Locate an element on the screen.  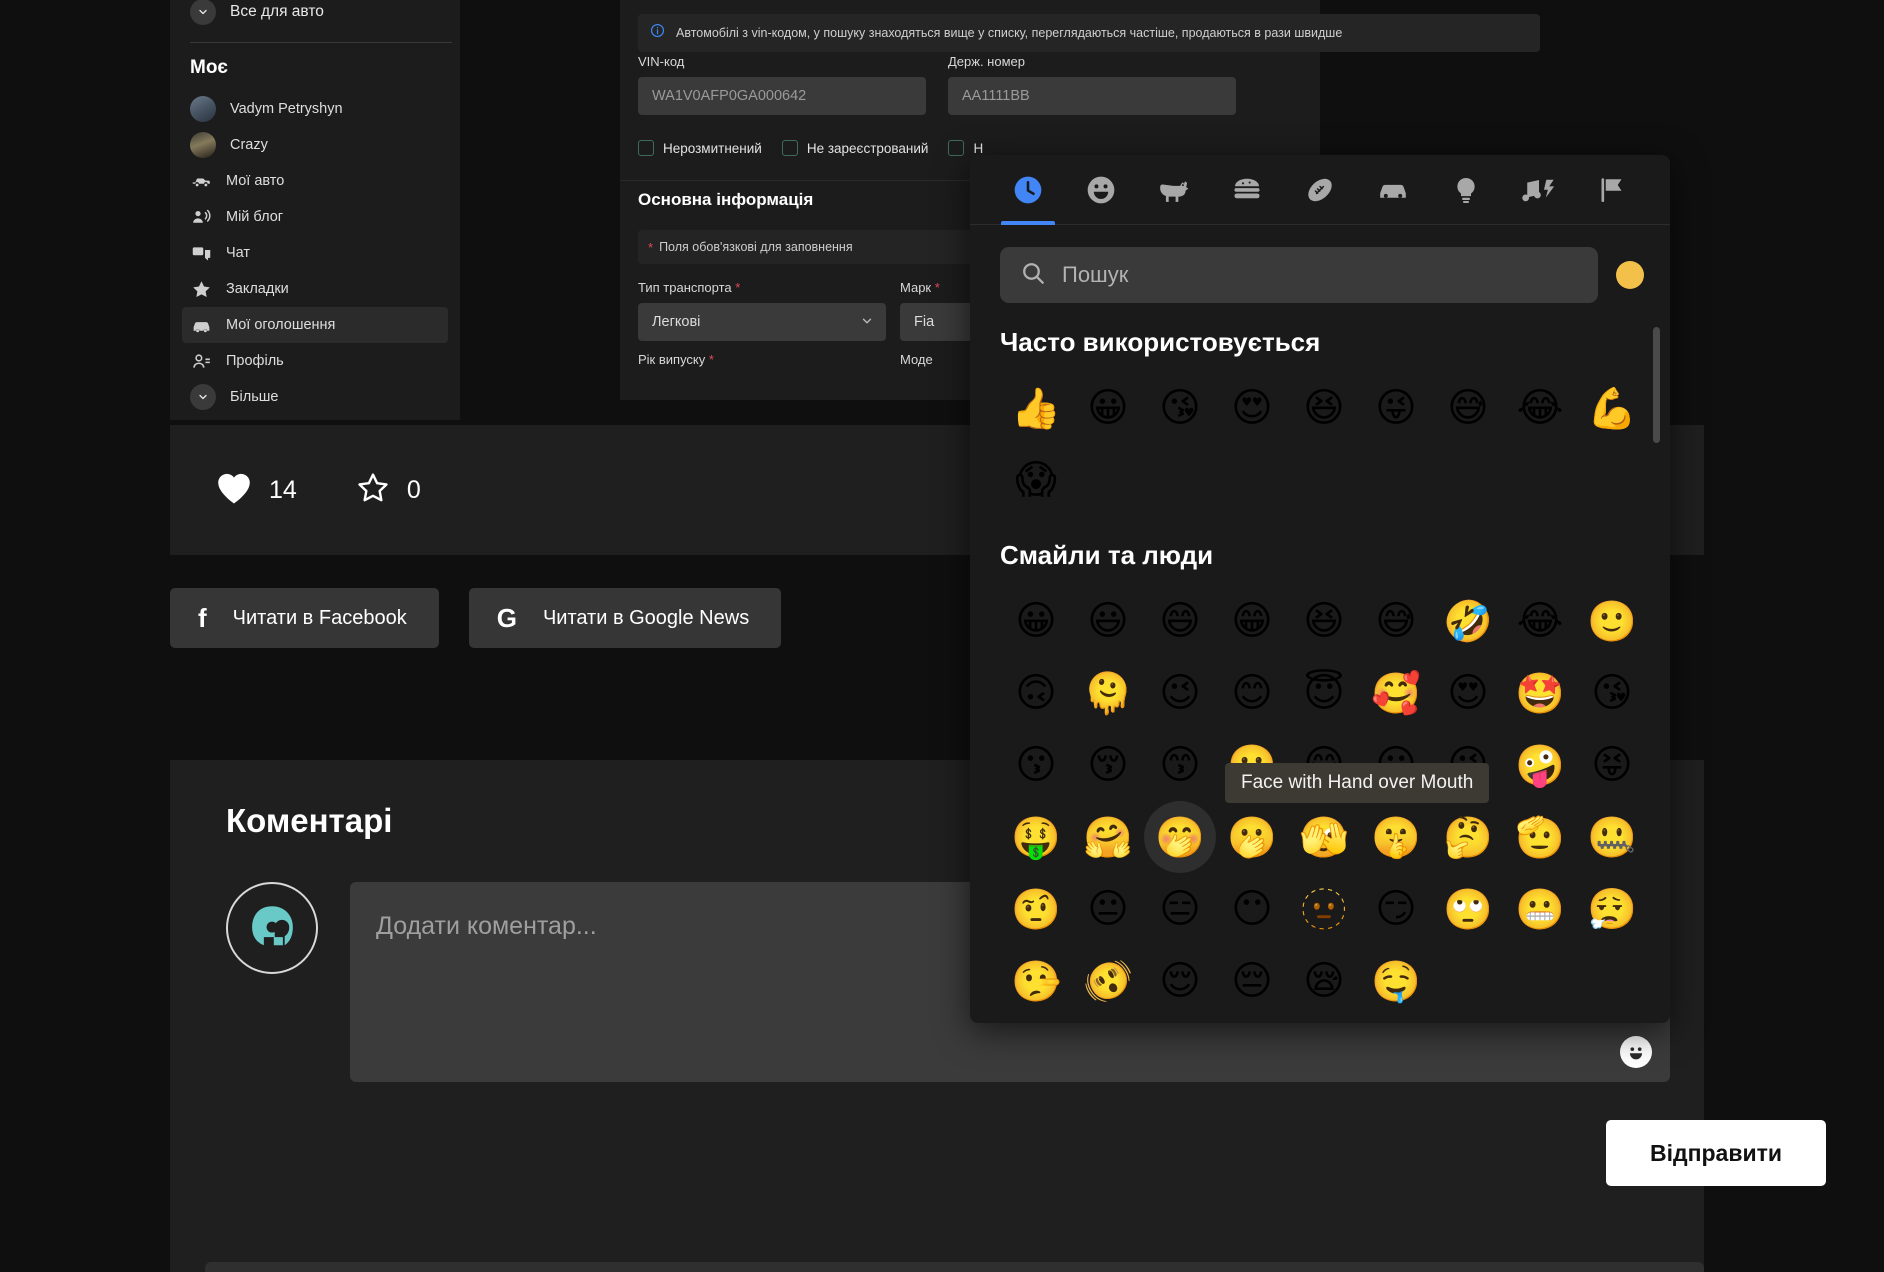
emoji-cell: 🙃 is located at coordinates (1036, 693).